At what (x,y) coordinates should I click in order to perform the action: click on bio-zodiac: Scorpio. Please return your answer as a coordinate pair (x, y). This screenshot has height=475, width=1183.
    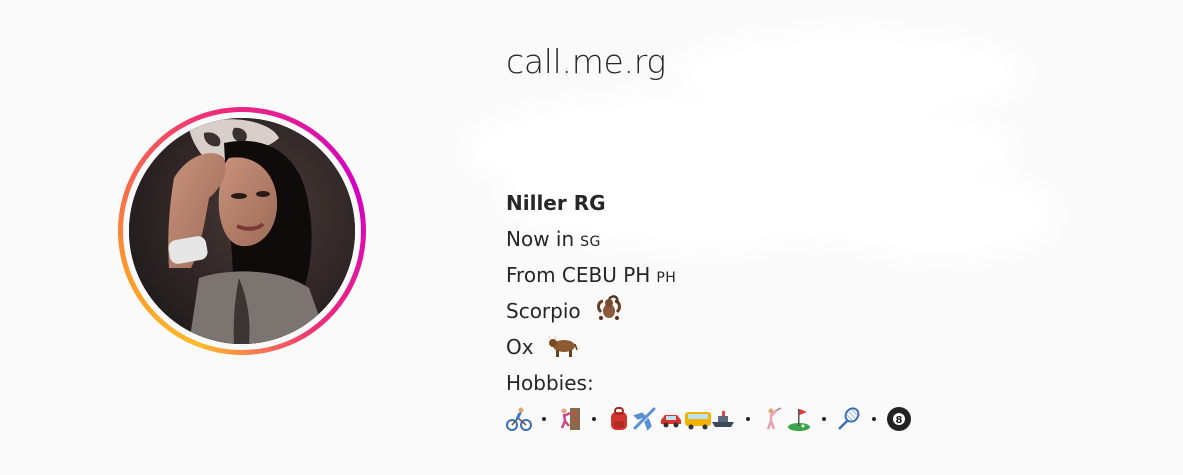
    Looking at the image, I should click on (709, 311).